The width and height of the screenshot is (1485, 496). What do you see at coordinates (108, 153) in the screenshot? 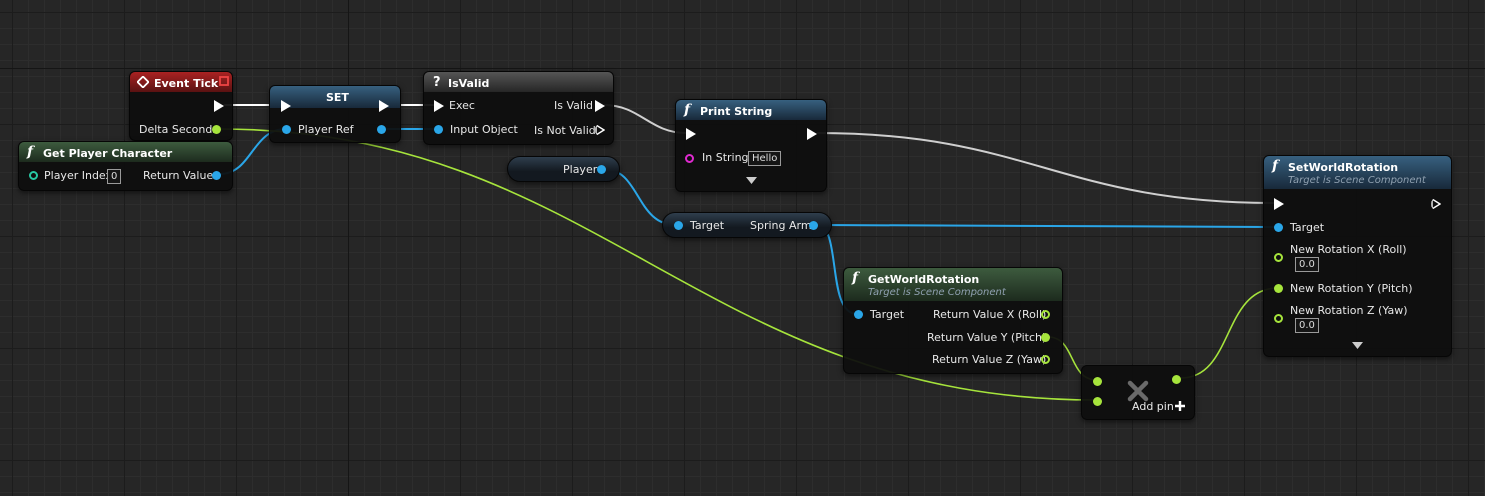
I see `node-title: Get Player Character` at bounding box center [108, 153].